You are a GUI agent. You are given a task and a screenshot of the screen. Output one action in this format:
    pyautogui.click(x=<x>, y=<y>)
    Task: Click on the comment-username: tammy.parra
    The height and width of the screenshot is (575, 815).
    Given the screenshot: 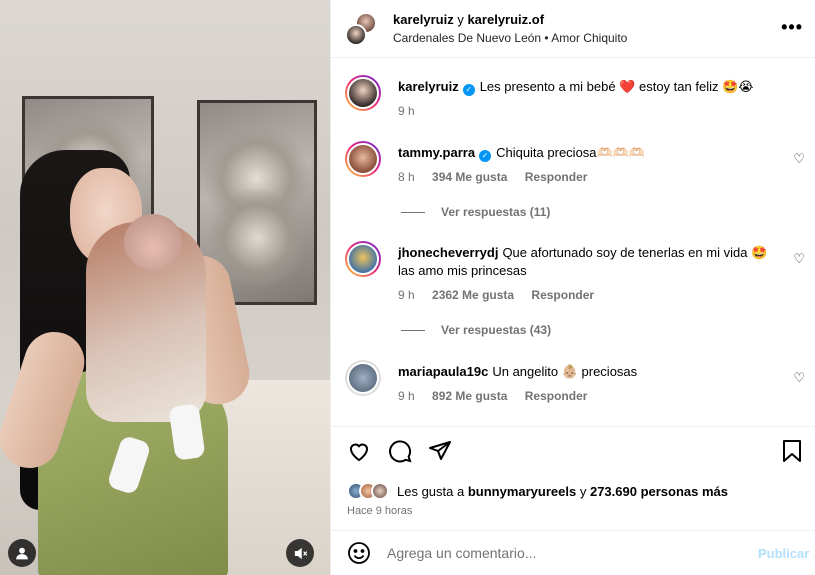 What is the action you would take?
    pyautogui.click(x=436, y=152)
    